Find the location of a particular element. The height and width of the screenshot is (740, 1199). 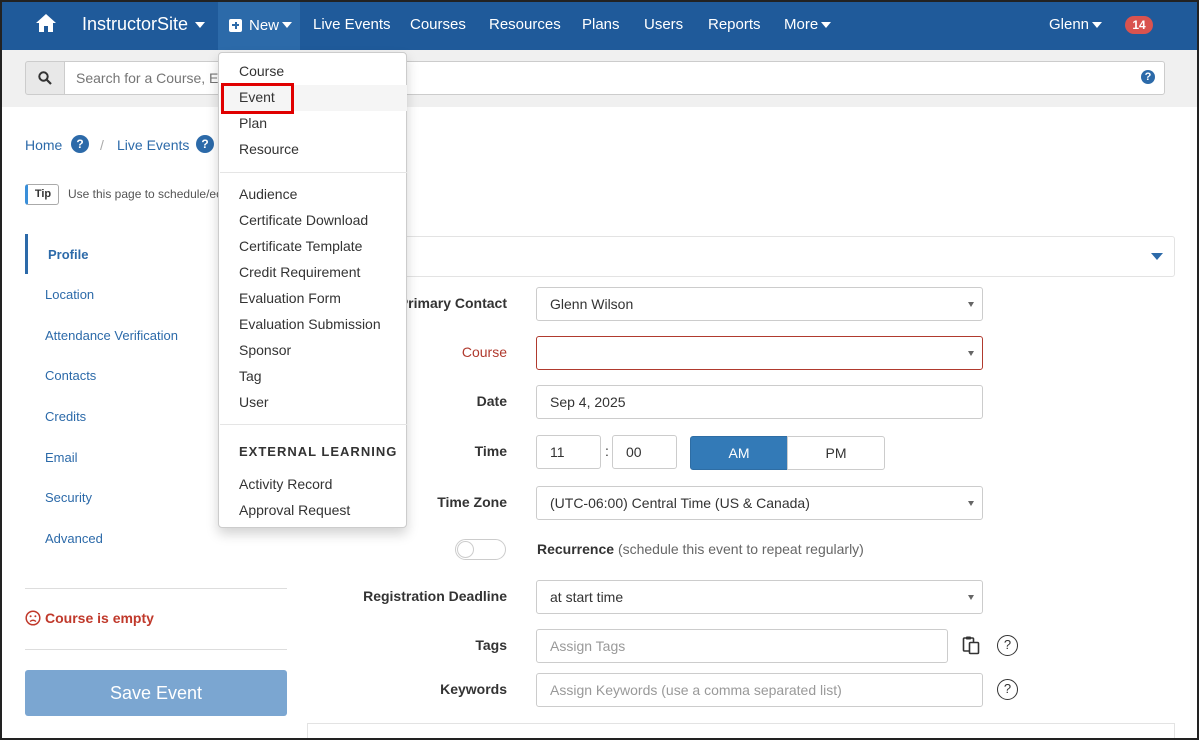

hour-input: 11 is located at coordinates (568, 452).